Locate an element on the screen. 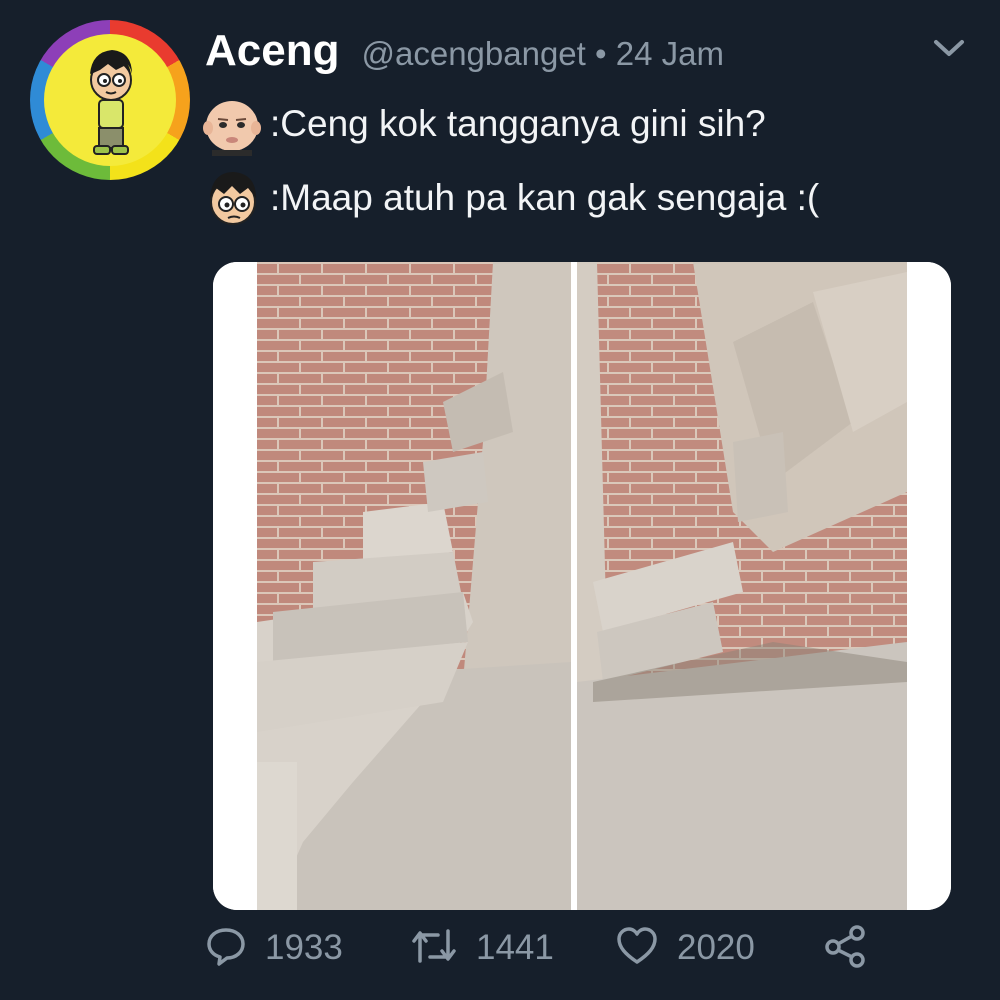 This screenshot has width=1000, height=1000. retweet-count: 1441 is located at coordinates (515, 947).